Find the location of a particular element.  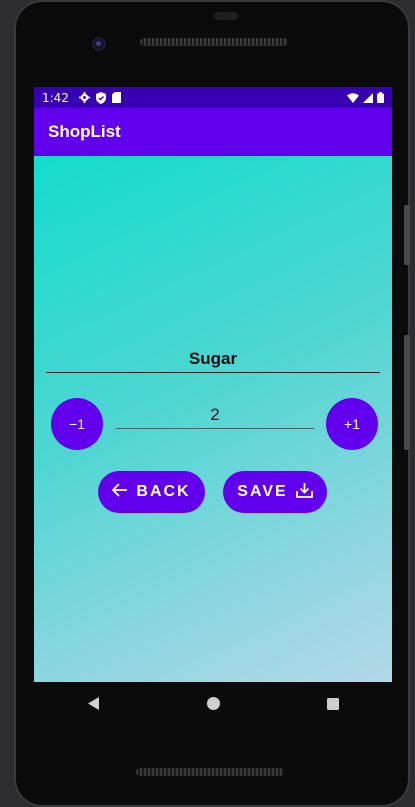

increment-button: +1 is located at coordinates (352, 424).